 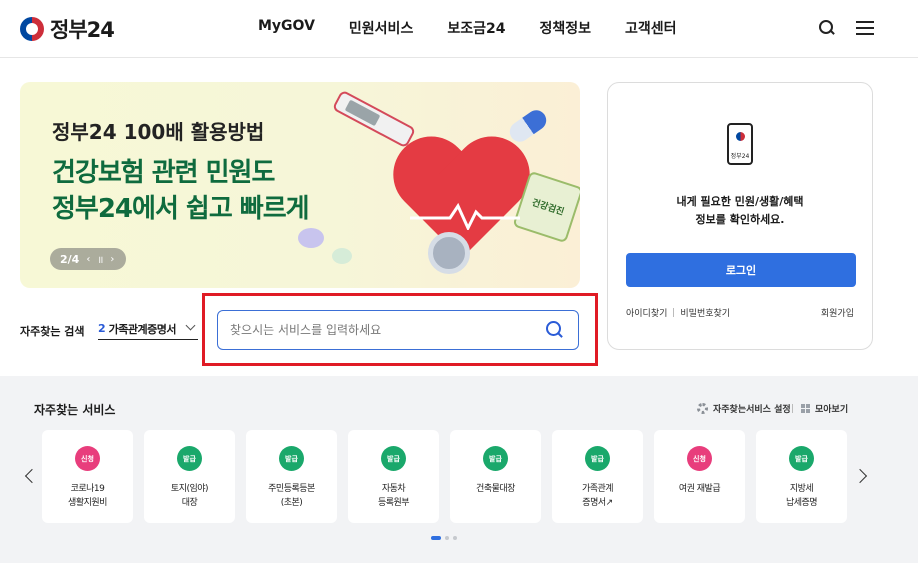 I want to click on carousel-indicator, so click(x=444, y=538).